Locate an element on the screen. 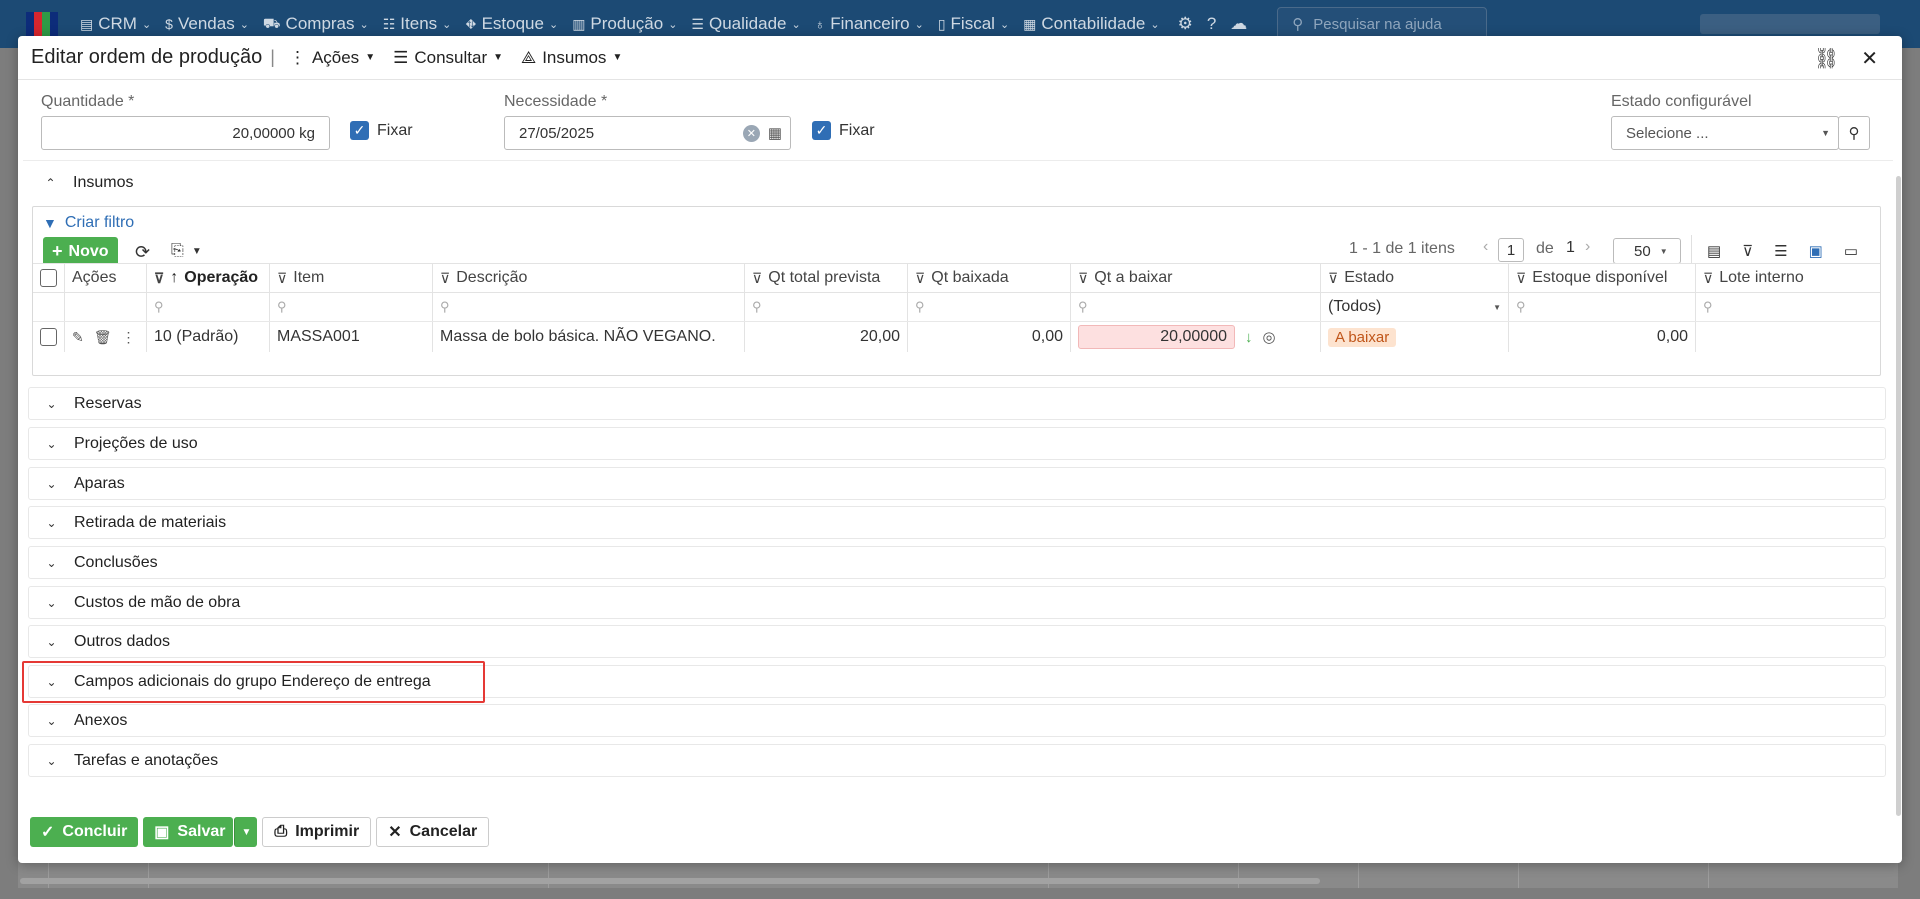 Image resolution: width=1920 pixels, height=899 pixels. new-button: + Novo is located at coordinates (80, 251).